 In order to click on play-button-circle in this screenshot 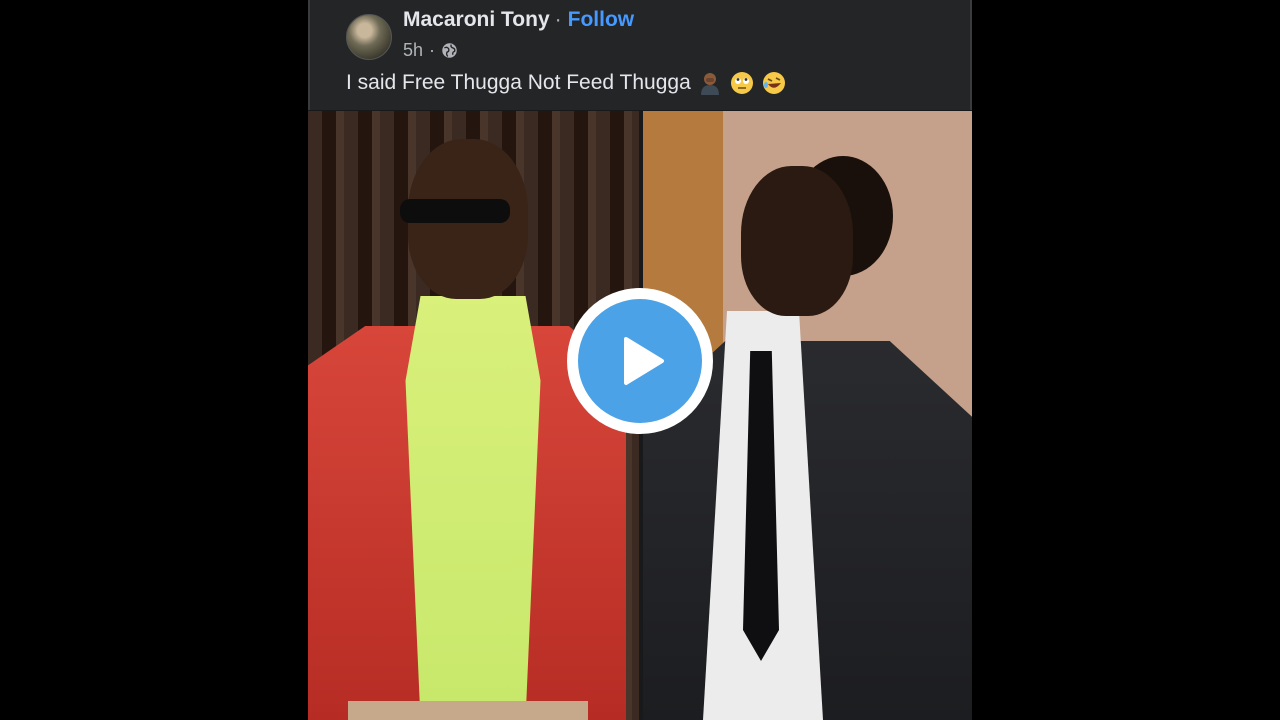, I will do `click(640, 361)`.